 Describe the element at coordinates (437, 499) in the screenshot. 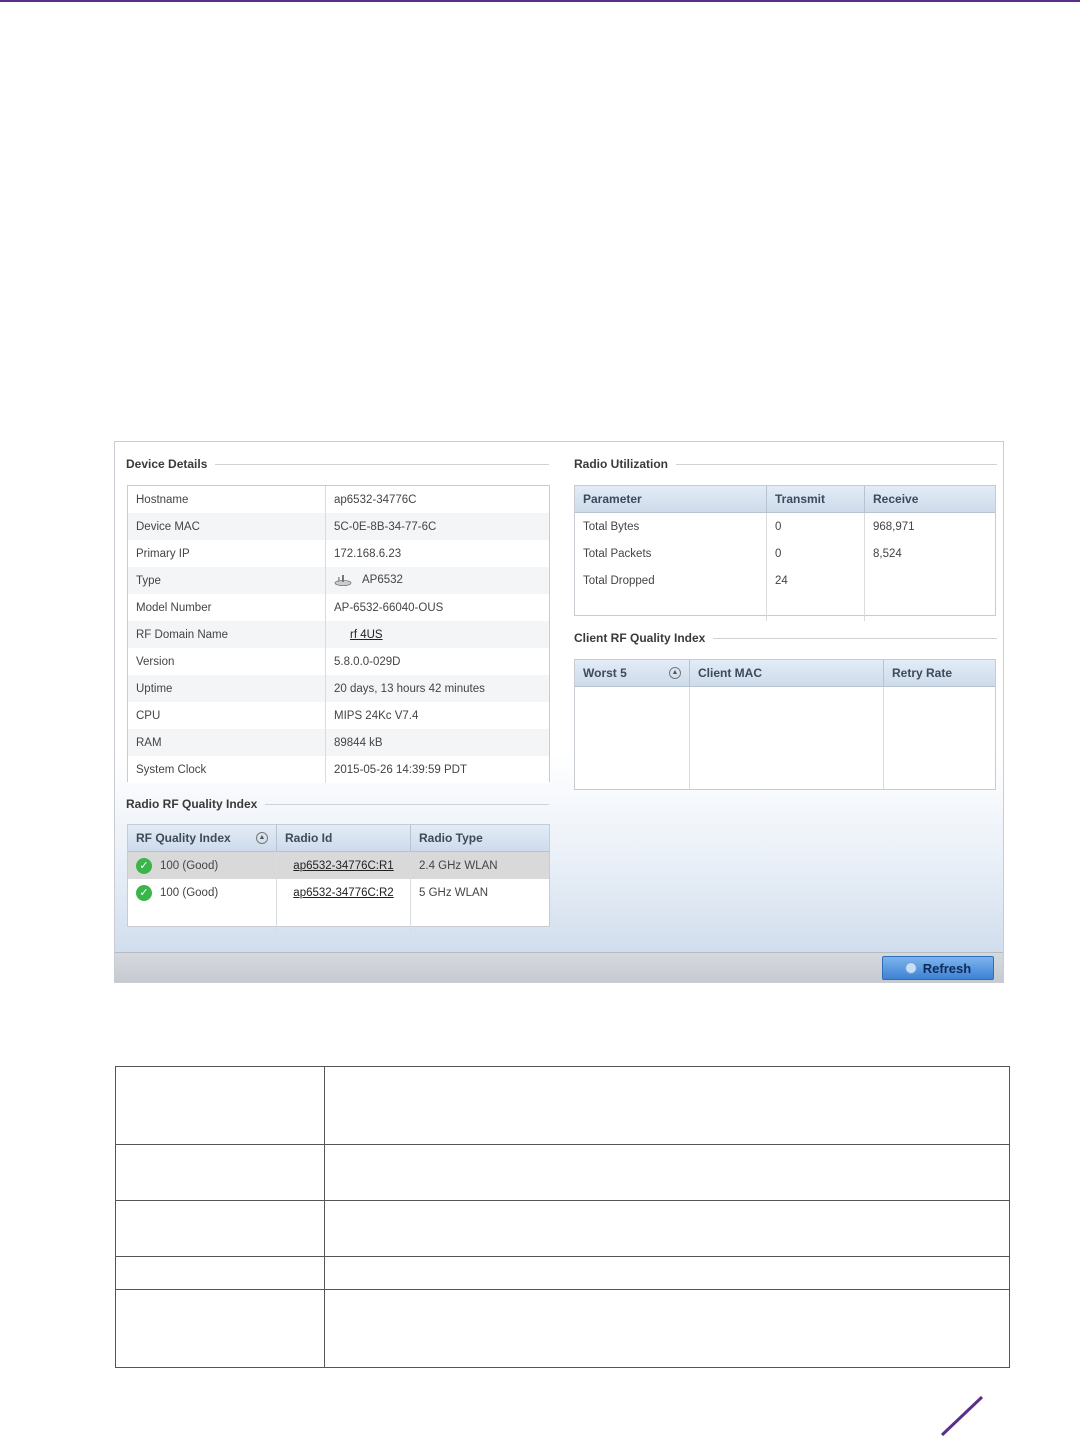

I see `row-value: ap6532-34776C` at that location.